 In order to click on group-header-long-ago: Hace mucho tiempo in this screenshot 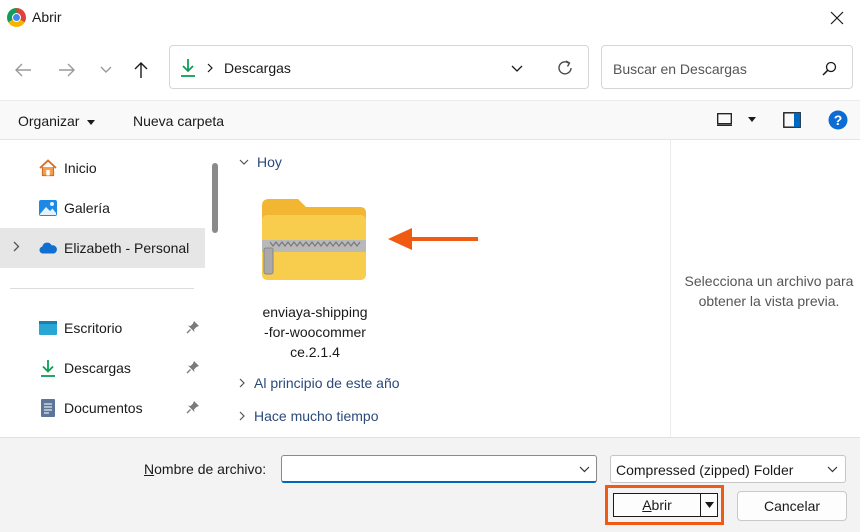, I will do `click(309, 416)`.